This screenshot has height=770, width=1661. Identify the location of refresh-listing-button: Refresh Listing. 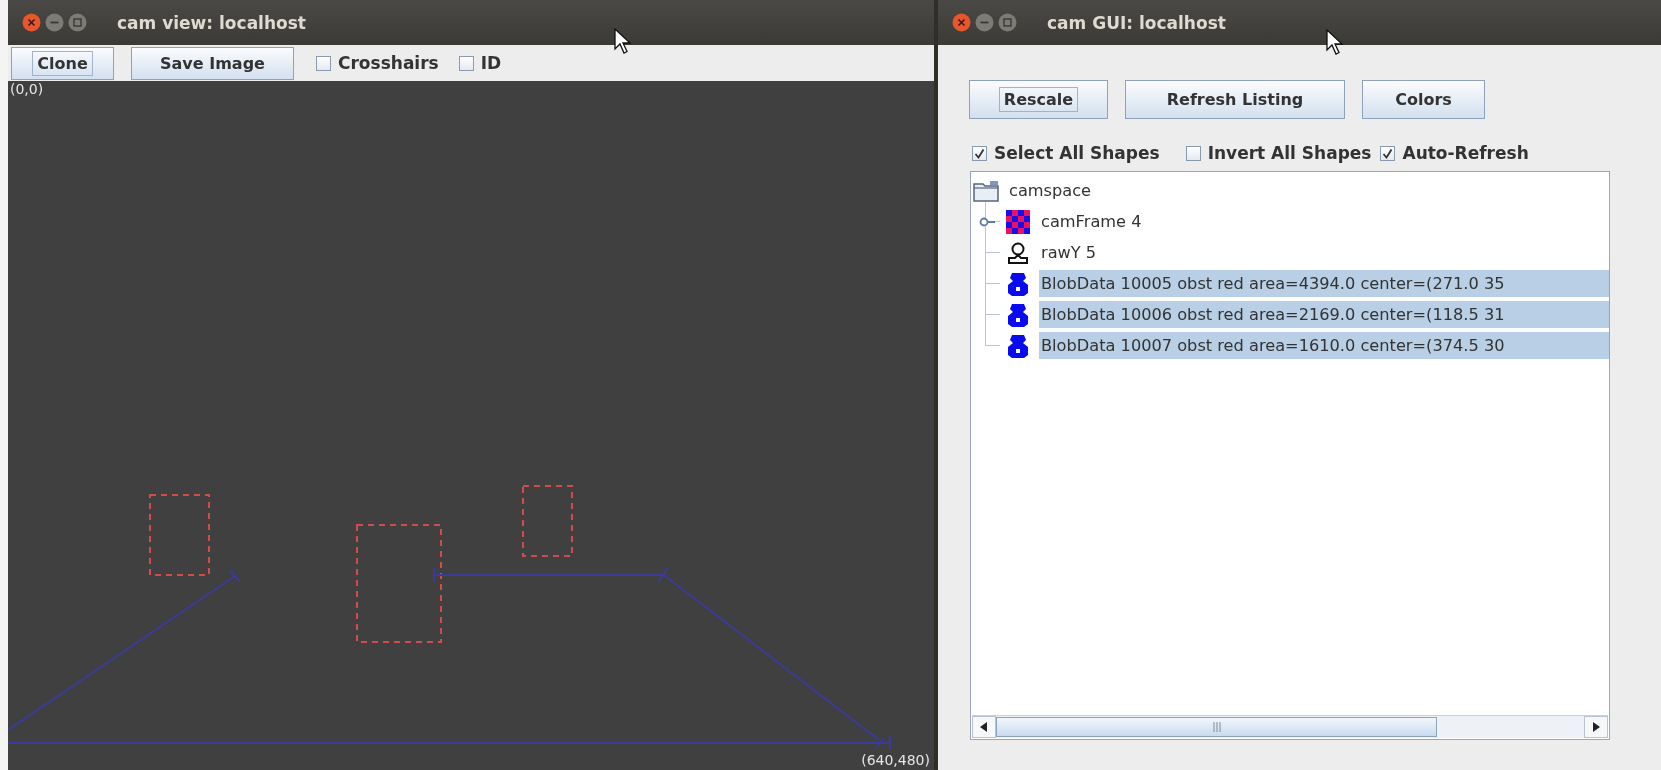
(1235, 99).